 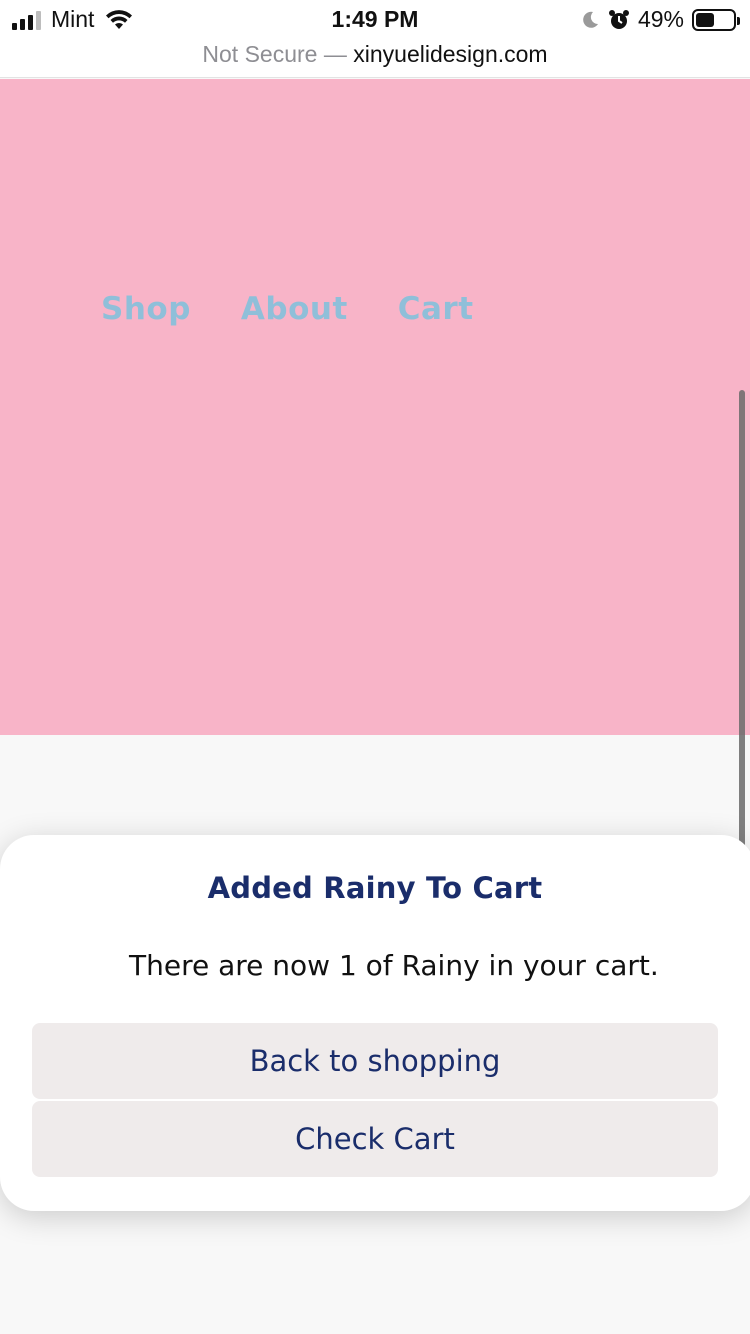 What do you see at coordinates (375, 888) in the screenshot?
I see `modal-title: Added Rainy To Cart` at bounding box center [375, 888].